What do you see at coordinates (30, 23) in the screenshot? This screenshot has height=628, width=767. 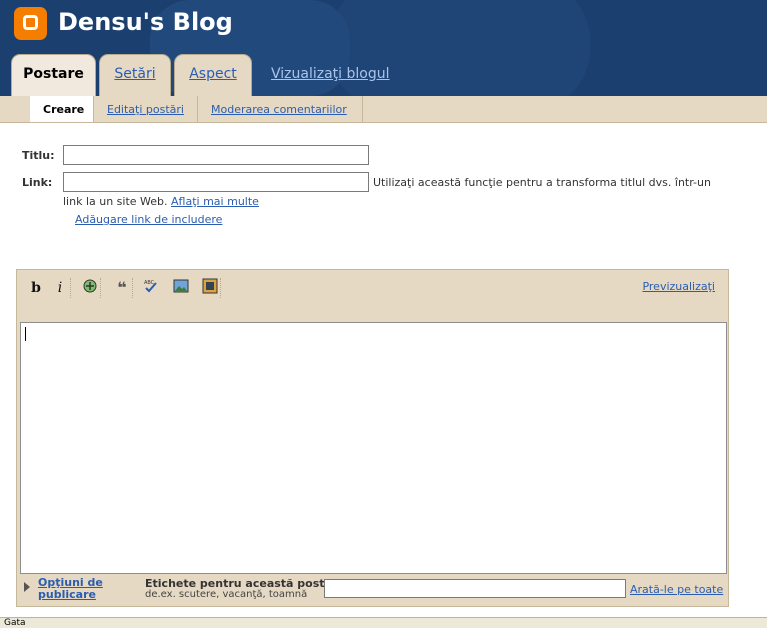 I see `blogger-logo-icon` at bounding box center [30, 23].